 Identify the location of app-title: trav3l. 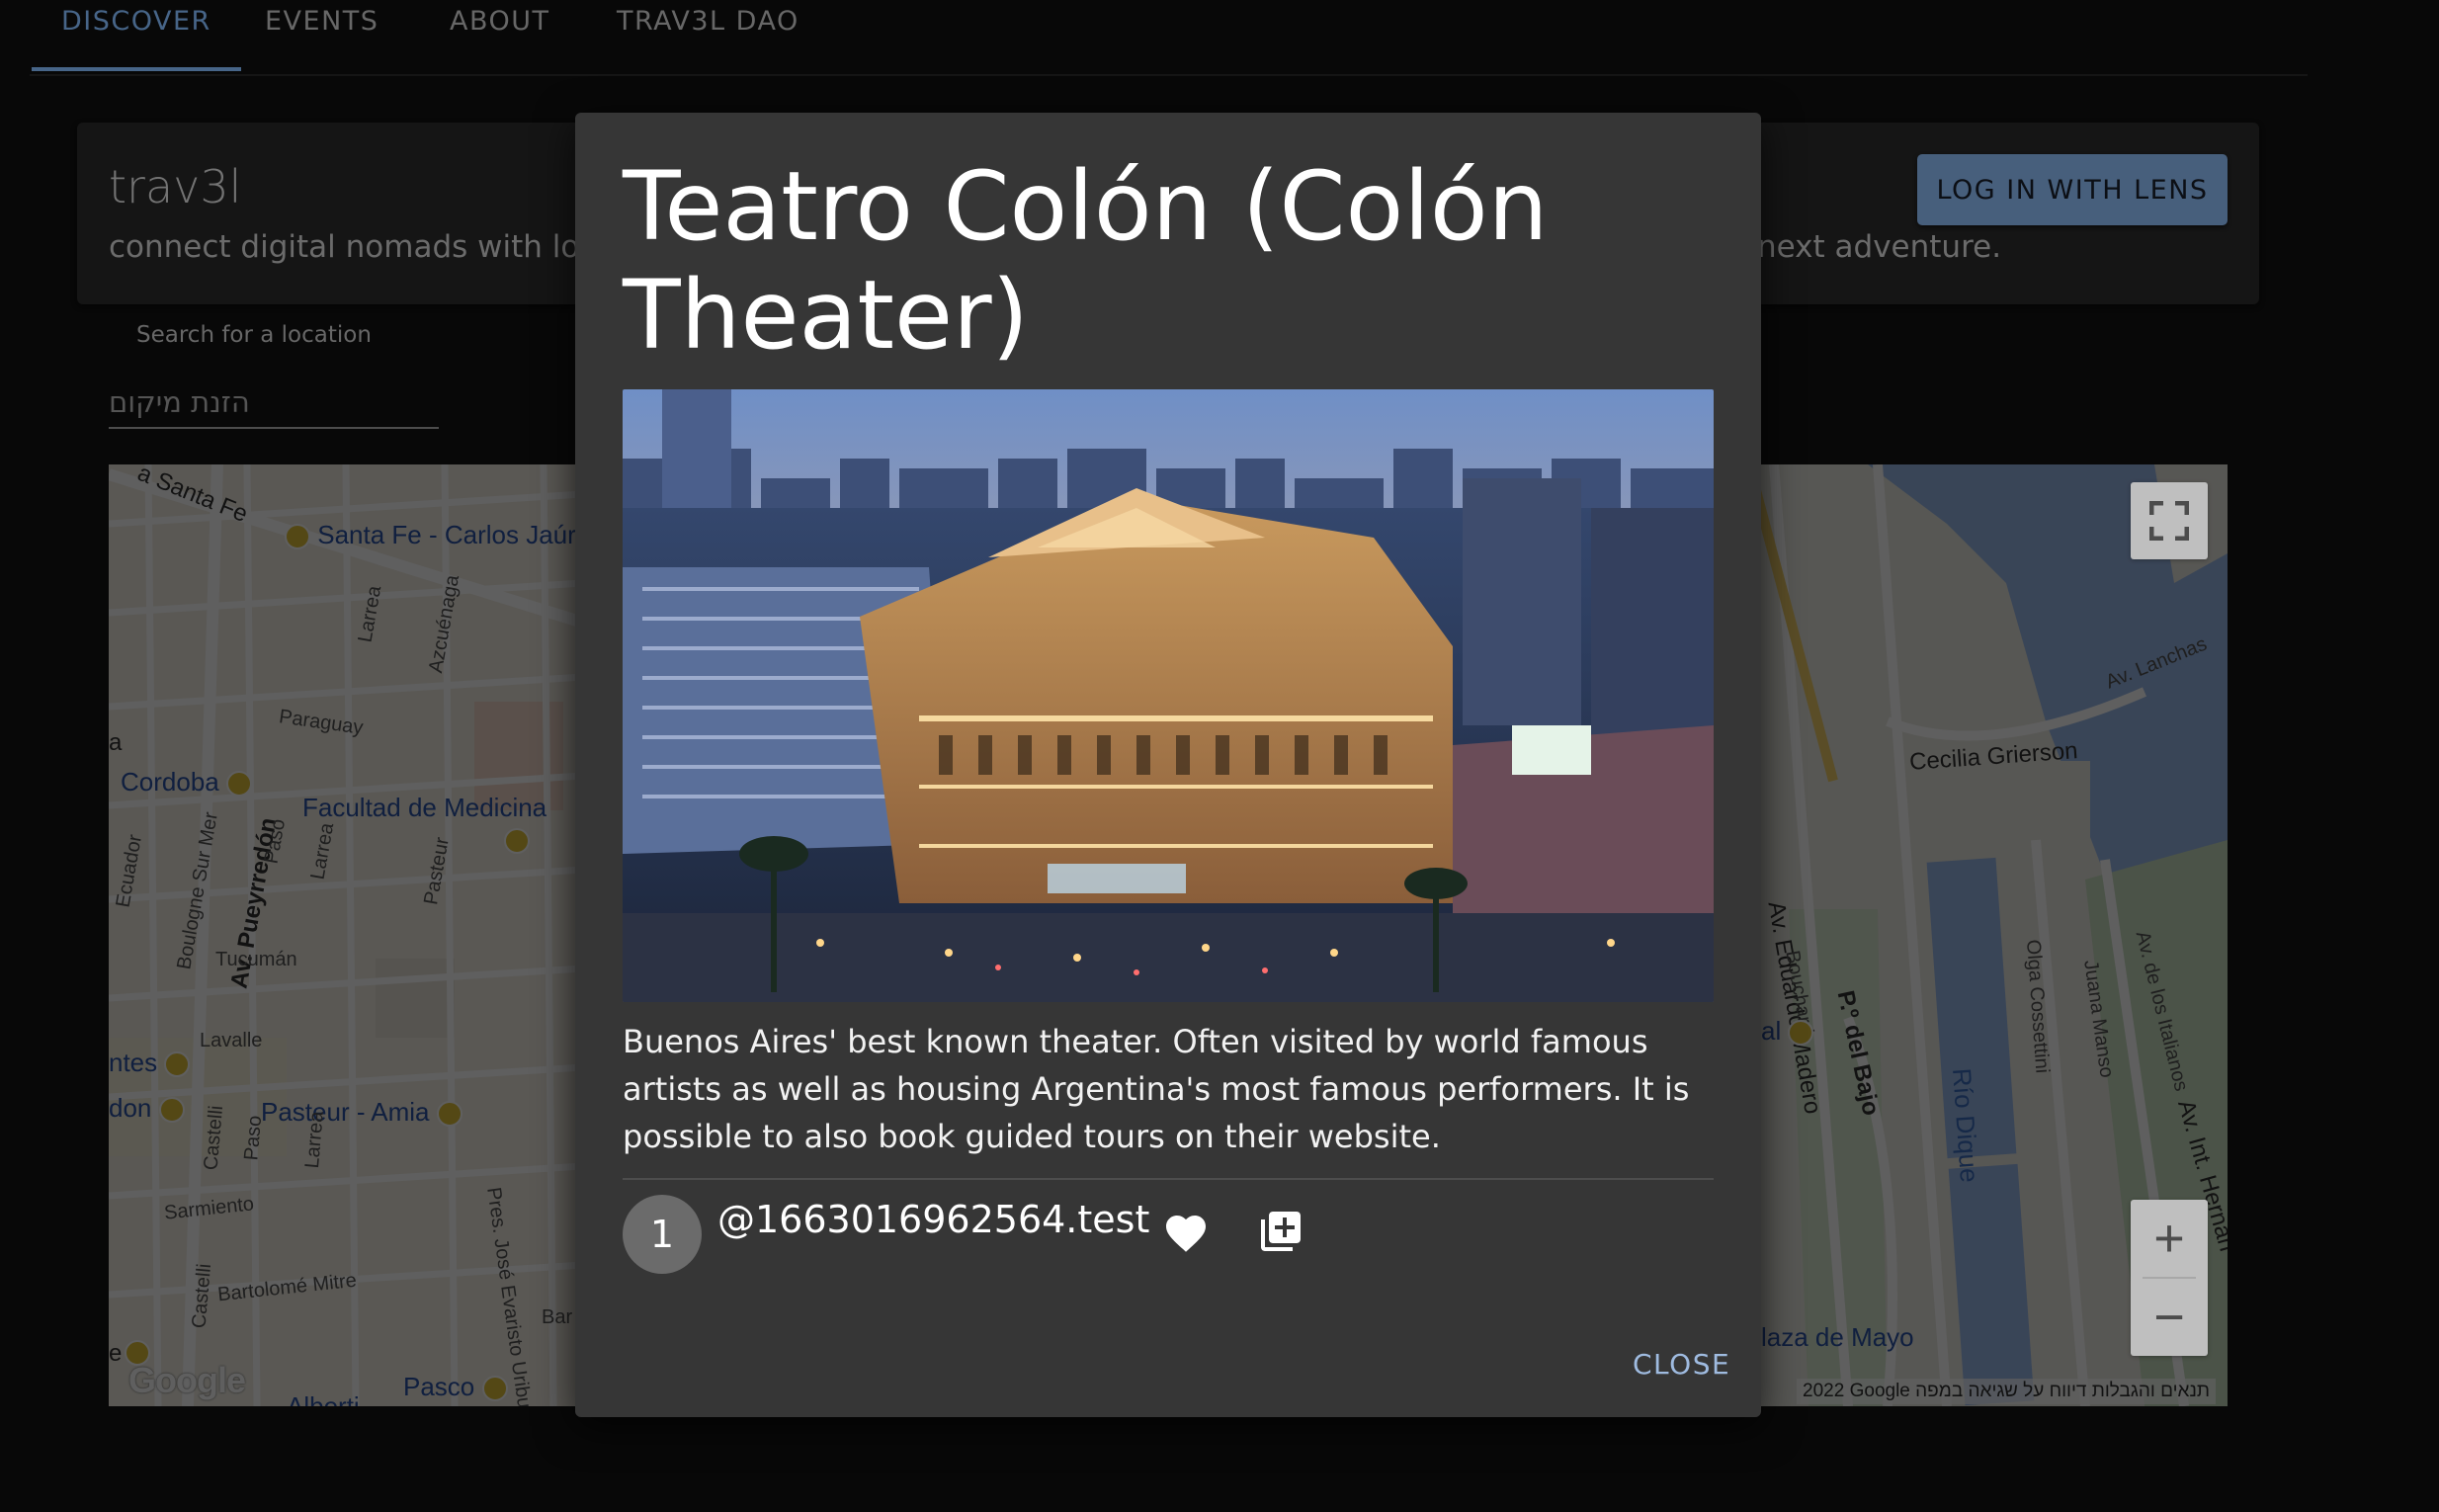
(176, 186).